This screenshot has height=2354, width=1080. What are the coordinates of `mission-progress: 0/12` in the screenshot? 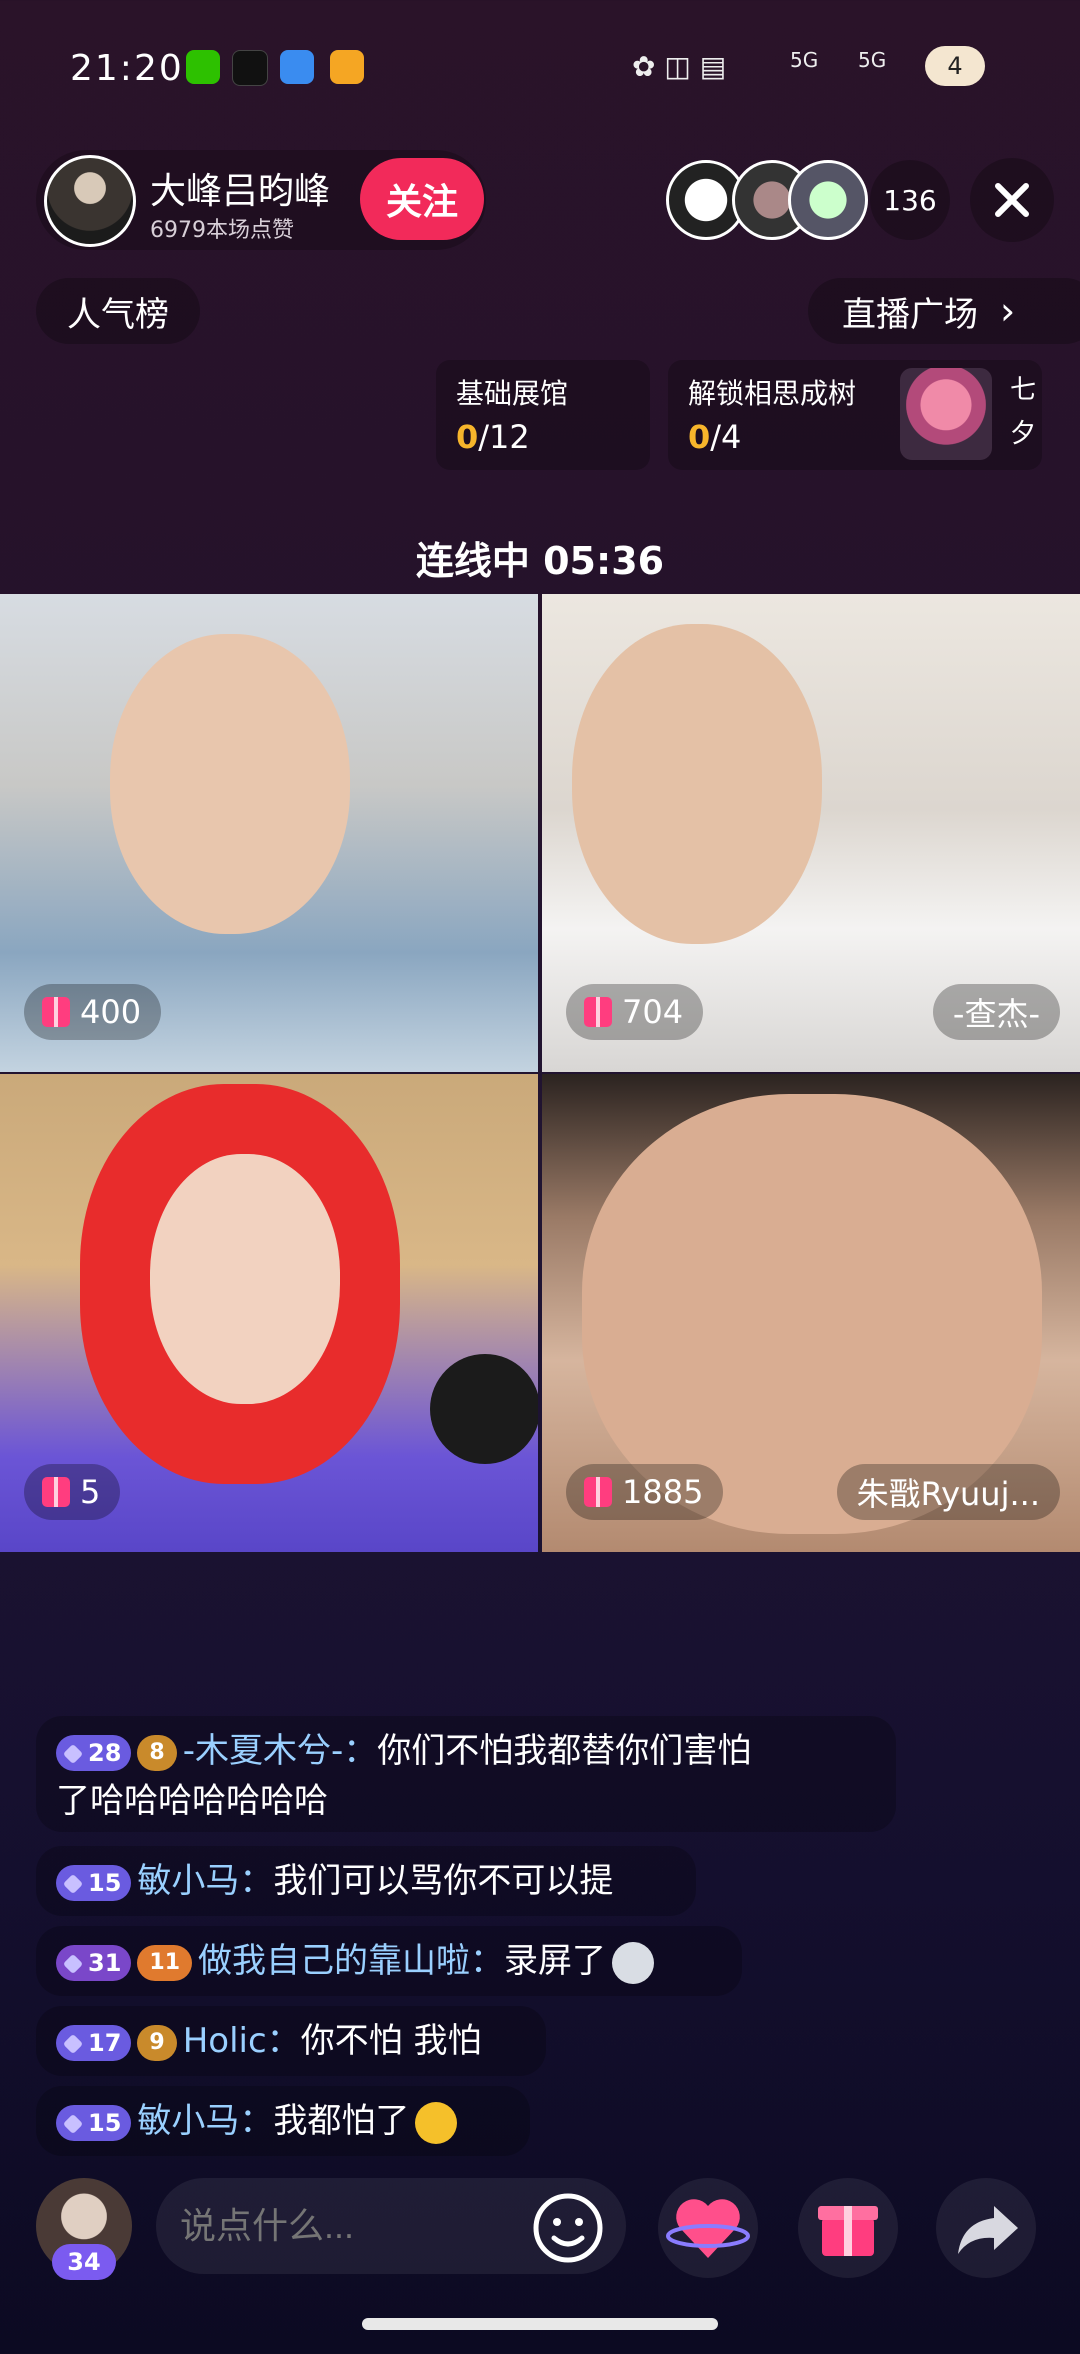 It's located at (493, 437).